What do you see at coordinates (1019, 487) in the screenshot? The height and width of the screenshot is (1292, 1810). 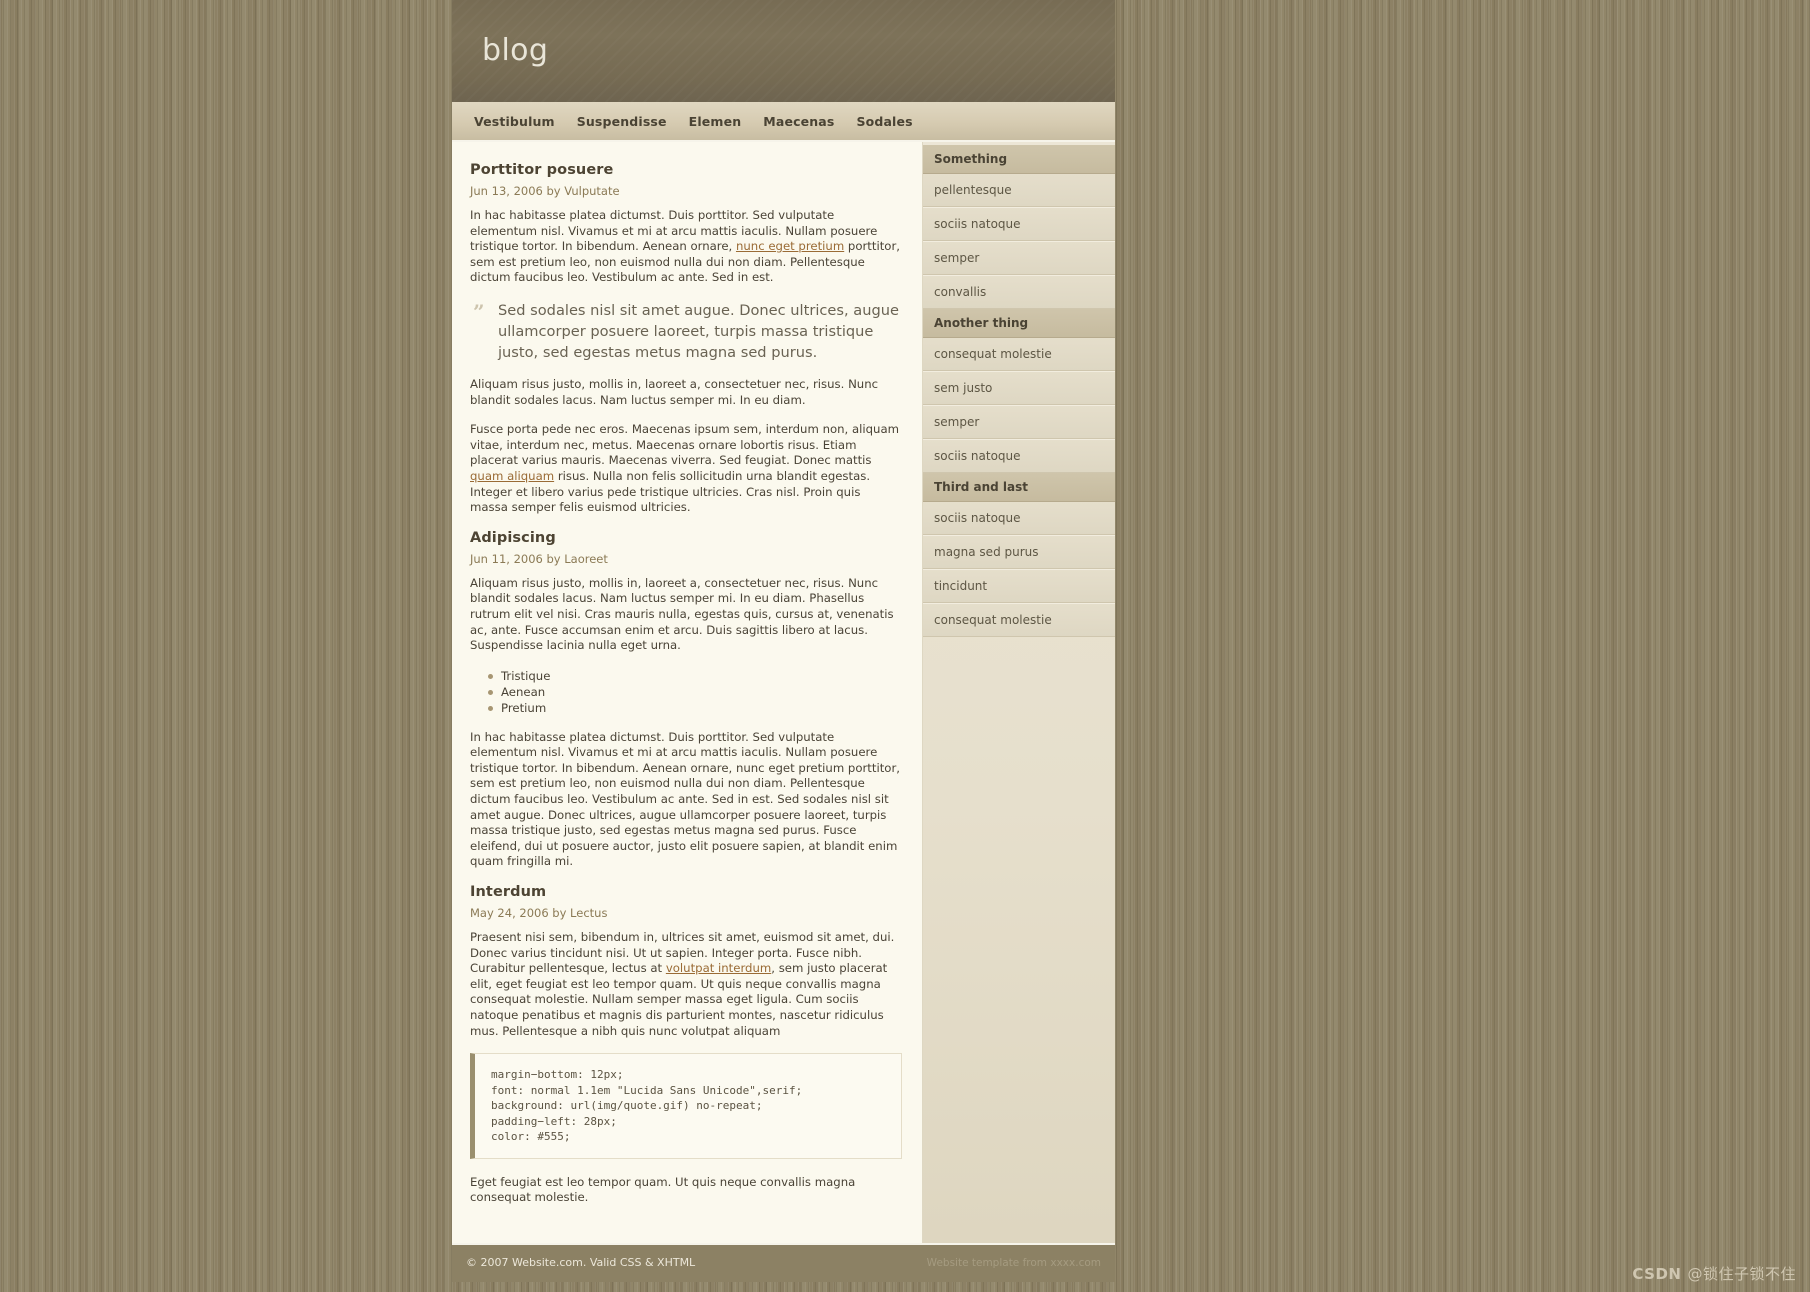 I see `sidebar-heading-third-and-last: Third and last` at bounding box center [1019, 487].